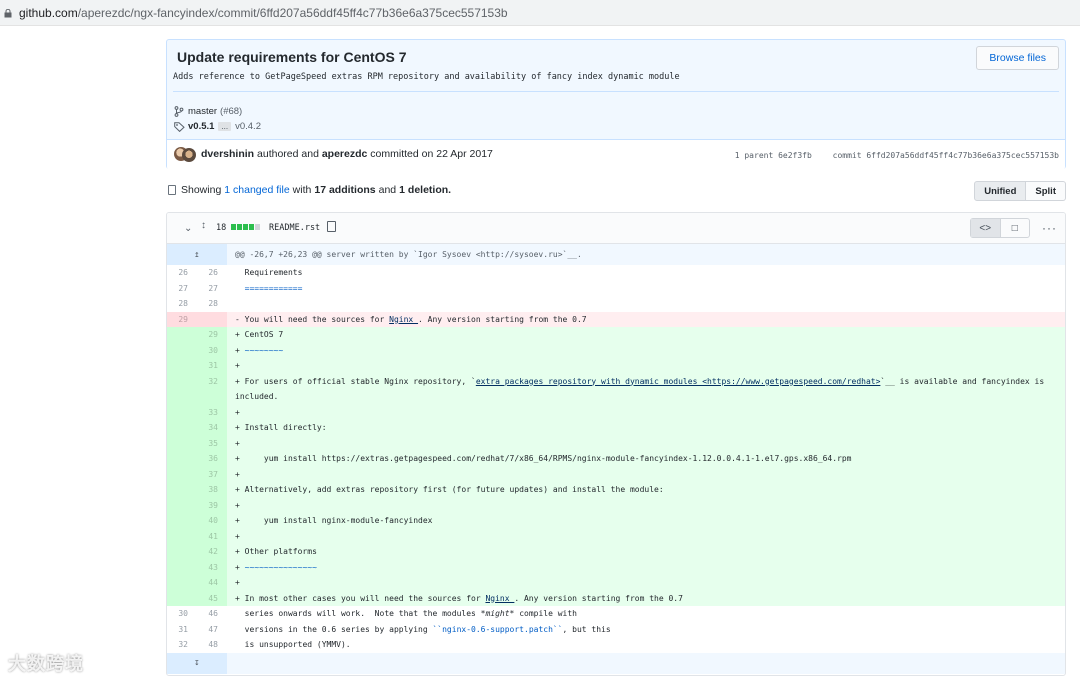 Image resolution: width=1080 pixels, height=682 pixels. What do you see at coordinates (331, 226) in the screenshot?
I see `copy-path-icon` at bounding box center [331, 226].